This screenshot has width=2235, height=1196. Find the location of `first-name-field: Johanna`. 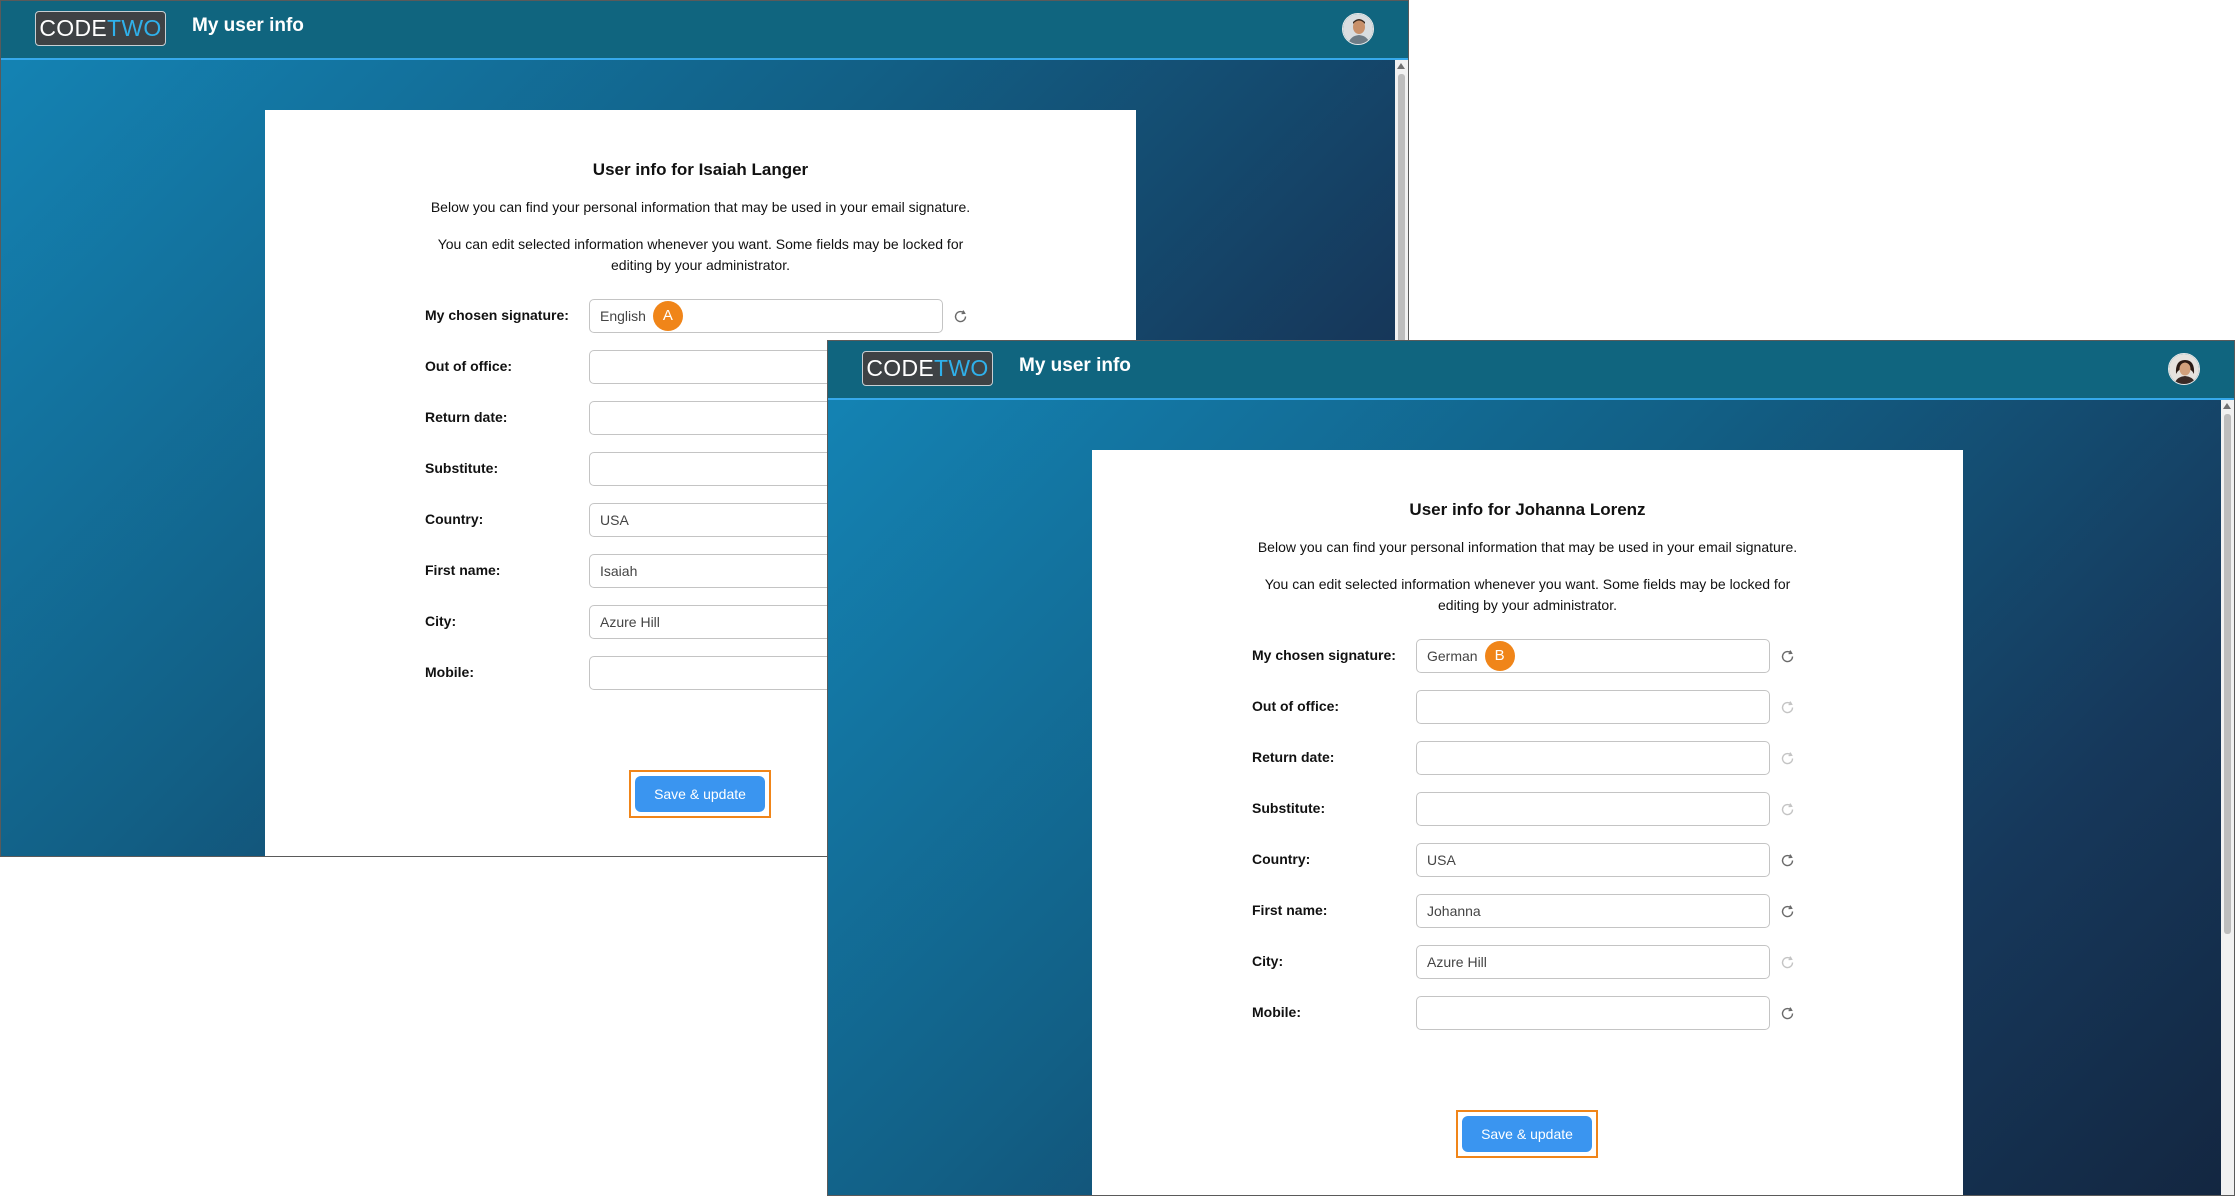

first-name-field: Johanna is located at coordinates (1593, 911).